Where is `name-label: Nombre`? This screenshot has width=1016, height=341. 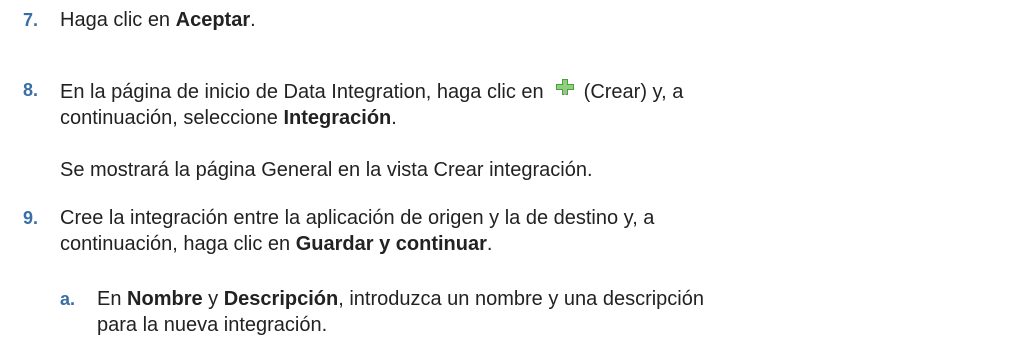 name-label: Nombre is located at coordinates (165, 299).